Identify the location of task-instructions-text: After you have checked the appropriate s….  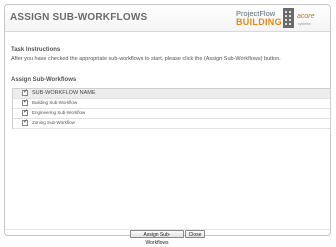
(146, 59).